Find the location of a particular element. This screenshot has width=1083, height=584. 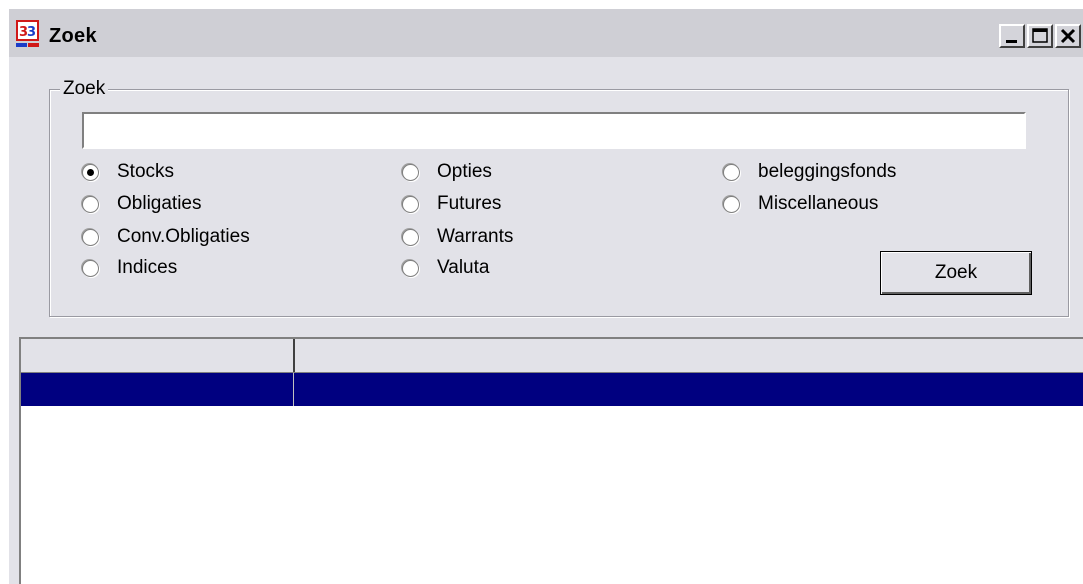

close-button is located at coordinates (1068, 36).